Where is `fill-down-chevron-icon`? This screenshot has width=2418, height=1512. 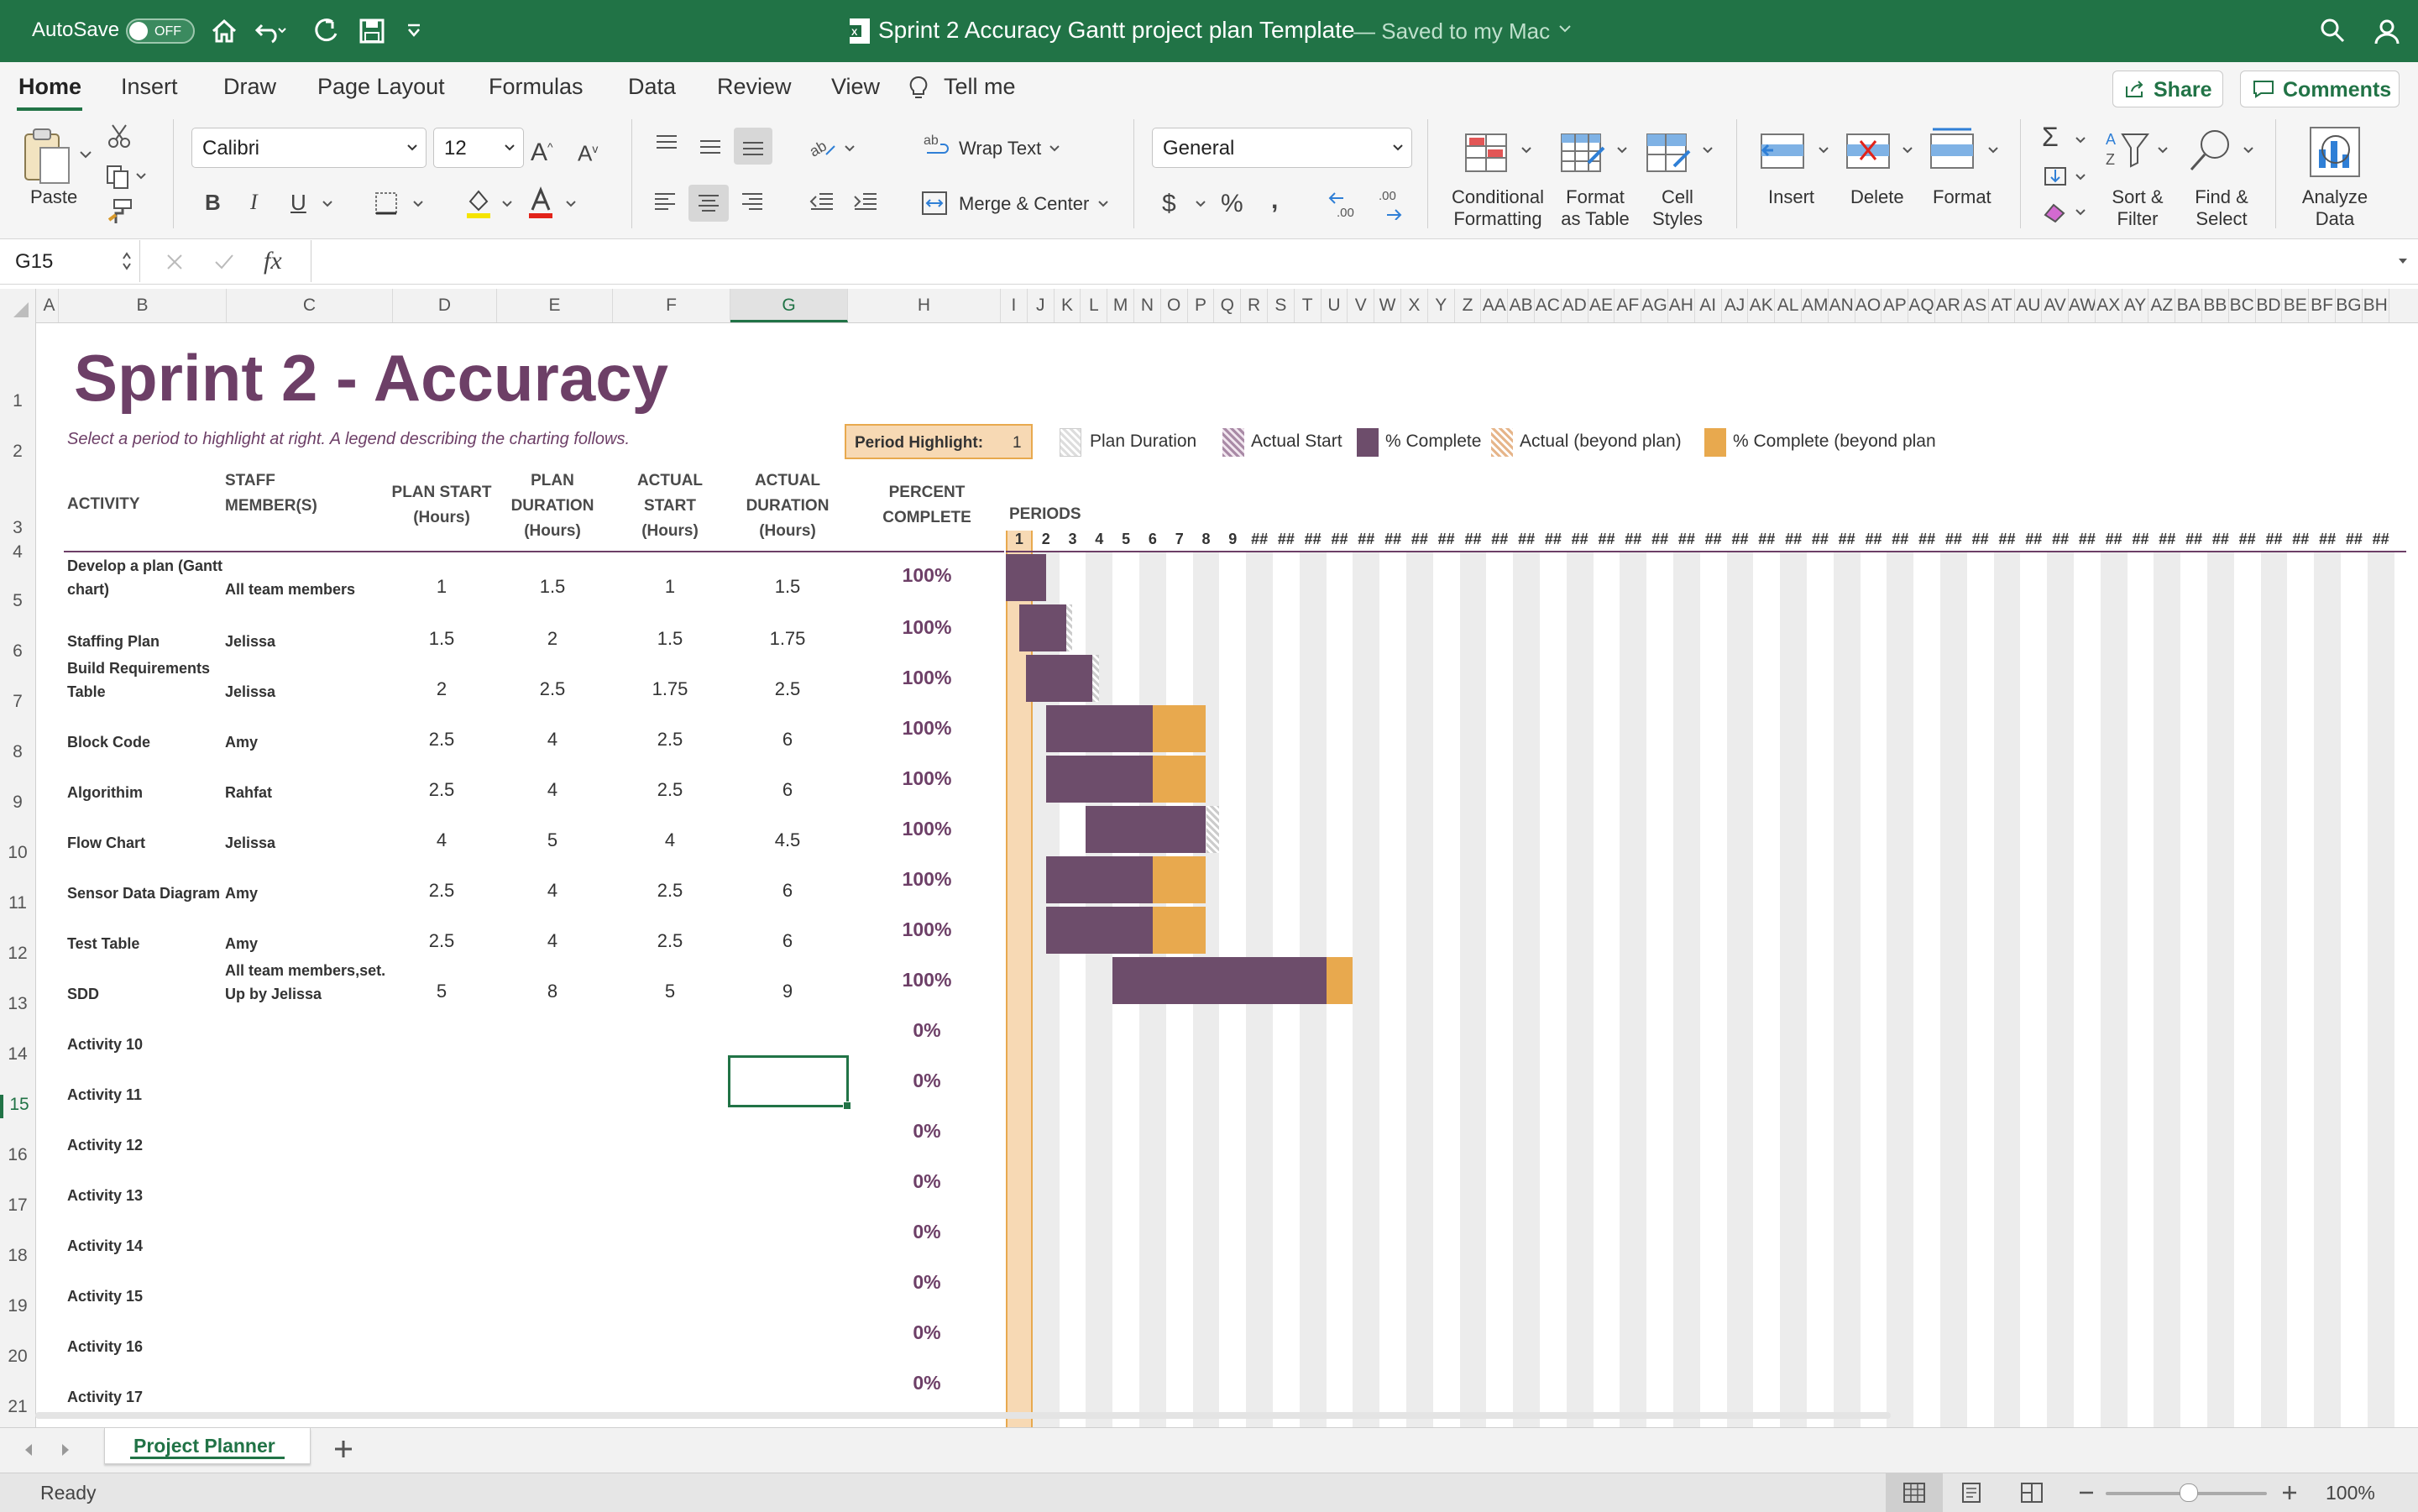 fill-down-chevron-icon is located at coordinates (2080, 177).